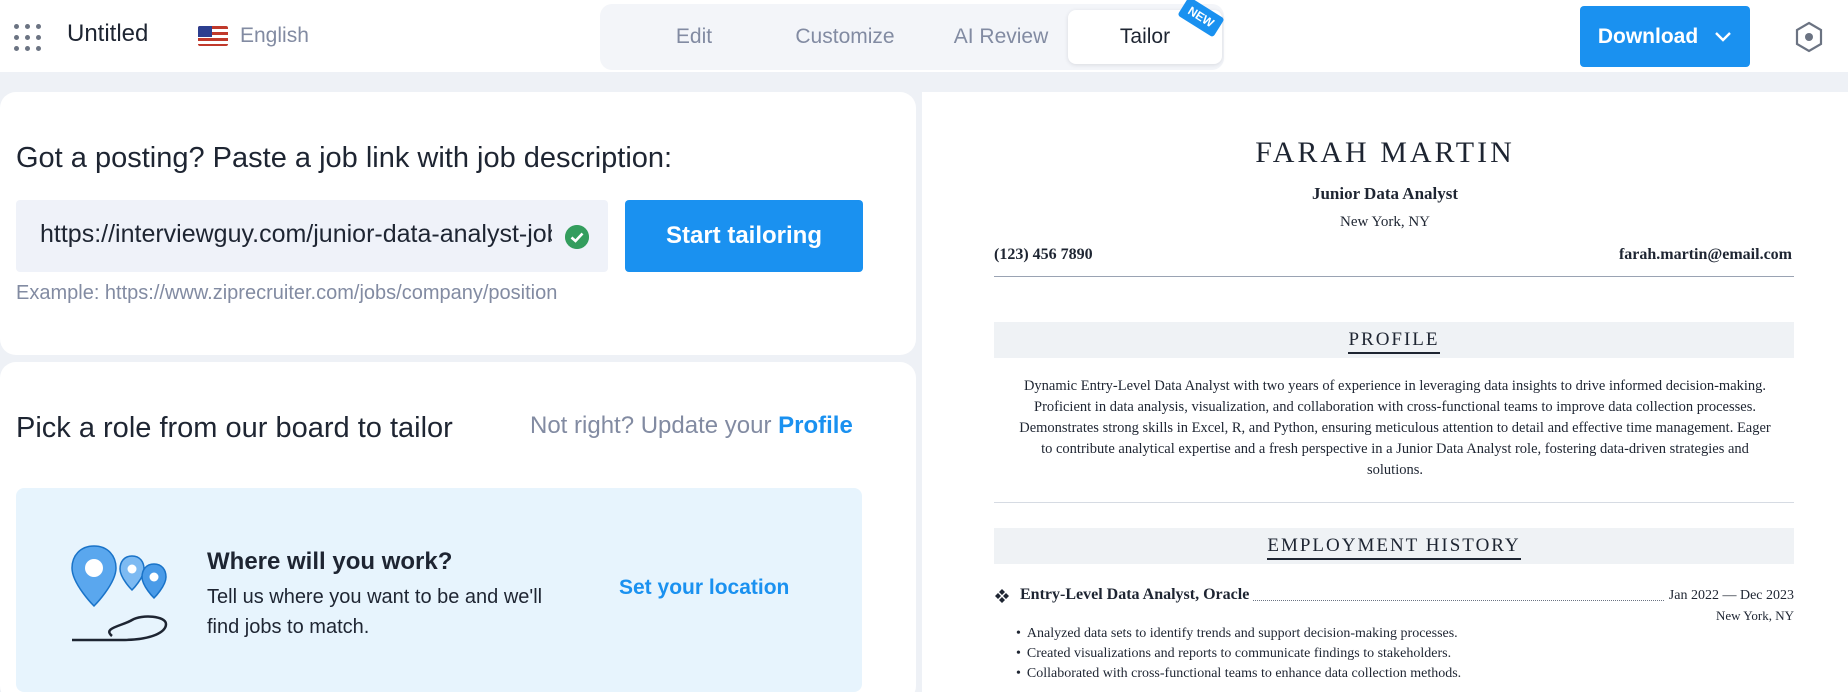  What do you see at coordinates (694, 37) in the screenshot?
I see `tab-edit: Edit` at bounding box center [694, 37].